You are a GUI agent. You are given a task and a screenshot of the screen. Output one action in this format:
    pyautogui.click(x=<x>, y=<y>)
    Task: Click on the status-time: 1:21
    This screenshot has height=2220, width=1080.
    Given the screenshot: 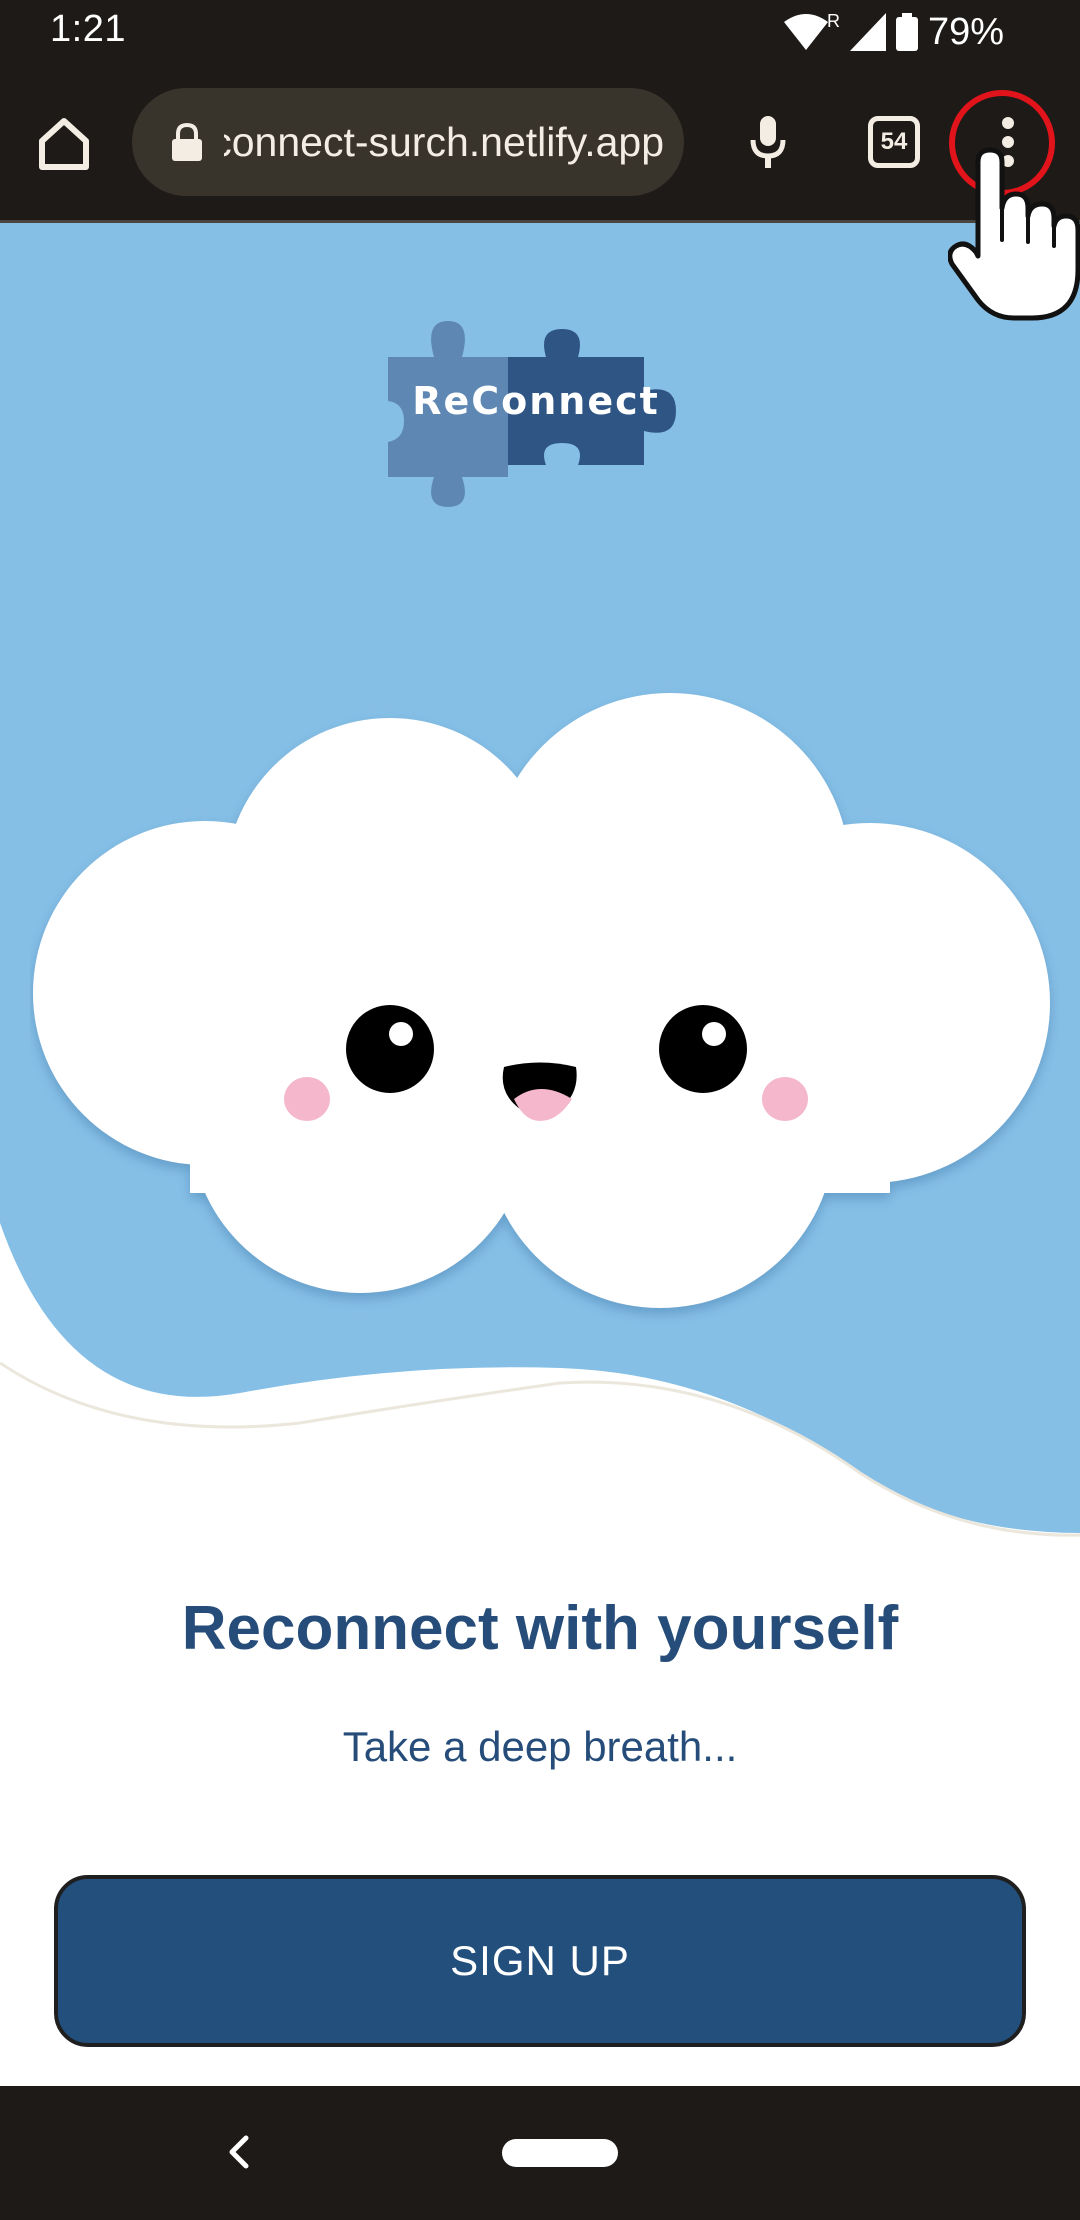 What is the action you would take?
    pyautogui.click(x=88, y=29)
    